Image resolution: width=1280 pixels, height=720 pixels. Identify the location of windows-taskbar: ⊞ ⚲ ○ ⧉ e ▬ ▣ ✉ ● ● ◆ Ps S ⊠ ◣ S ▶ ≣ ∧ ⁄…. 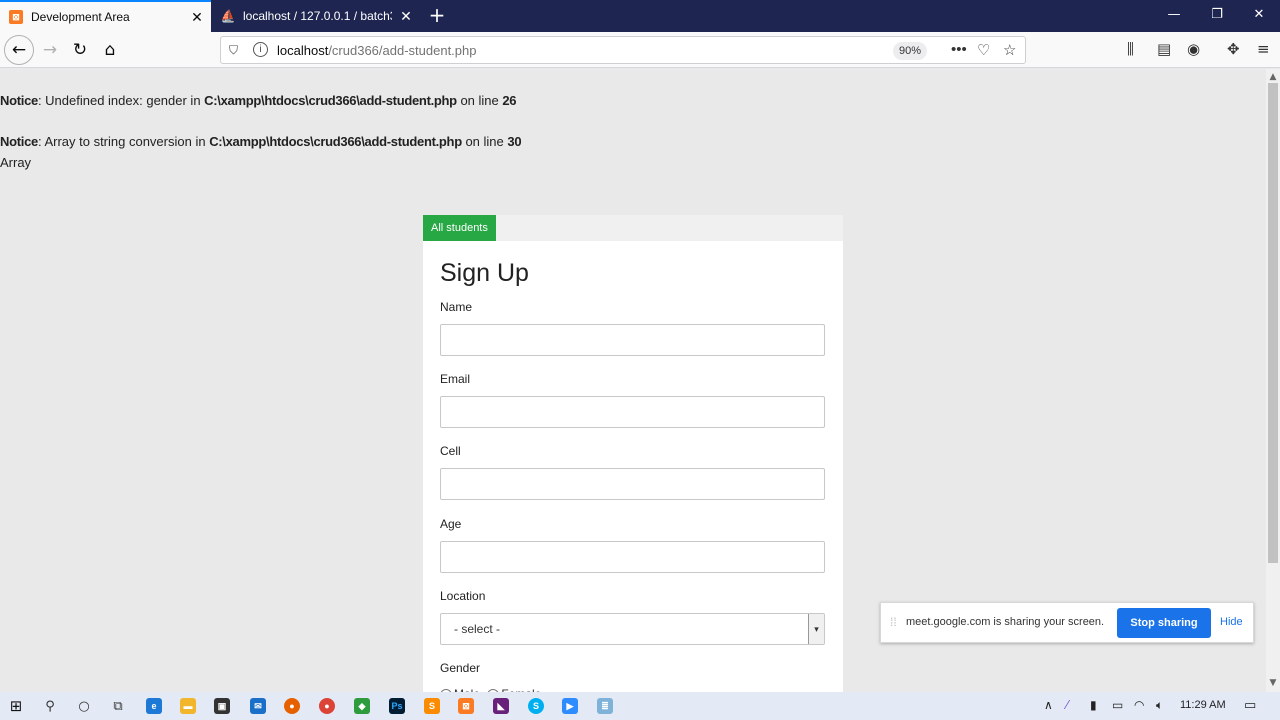
(640, 706).